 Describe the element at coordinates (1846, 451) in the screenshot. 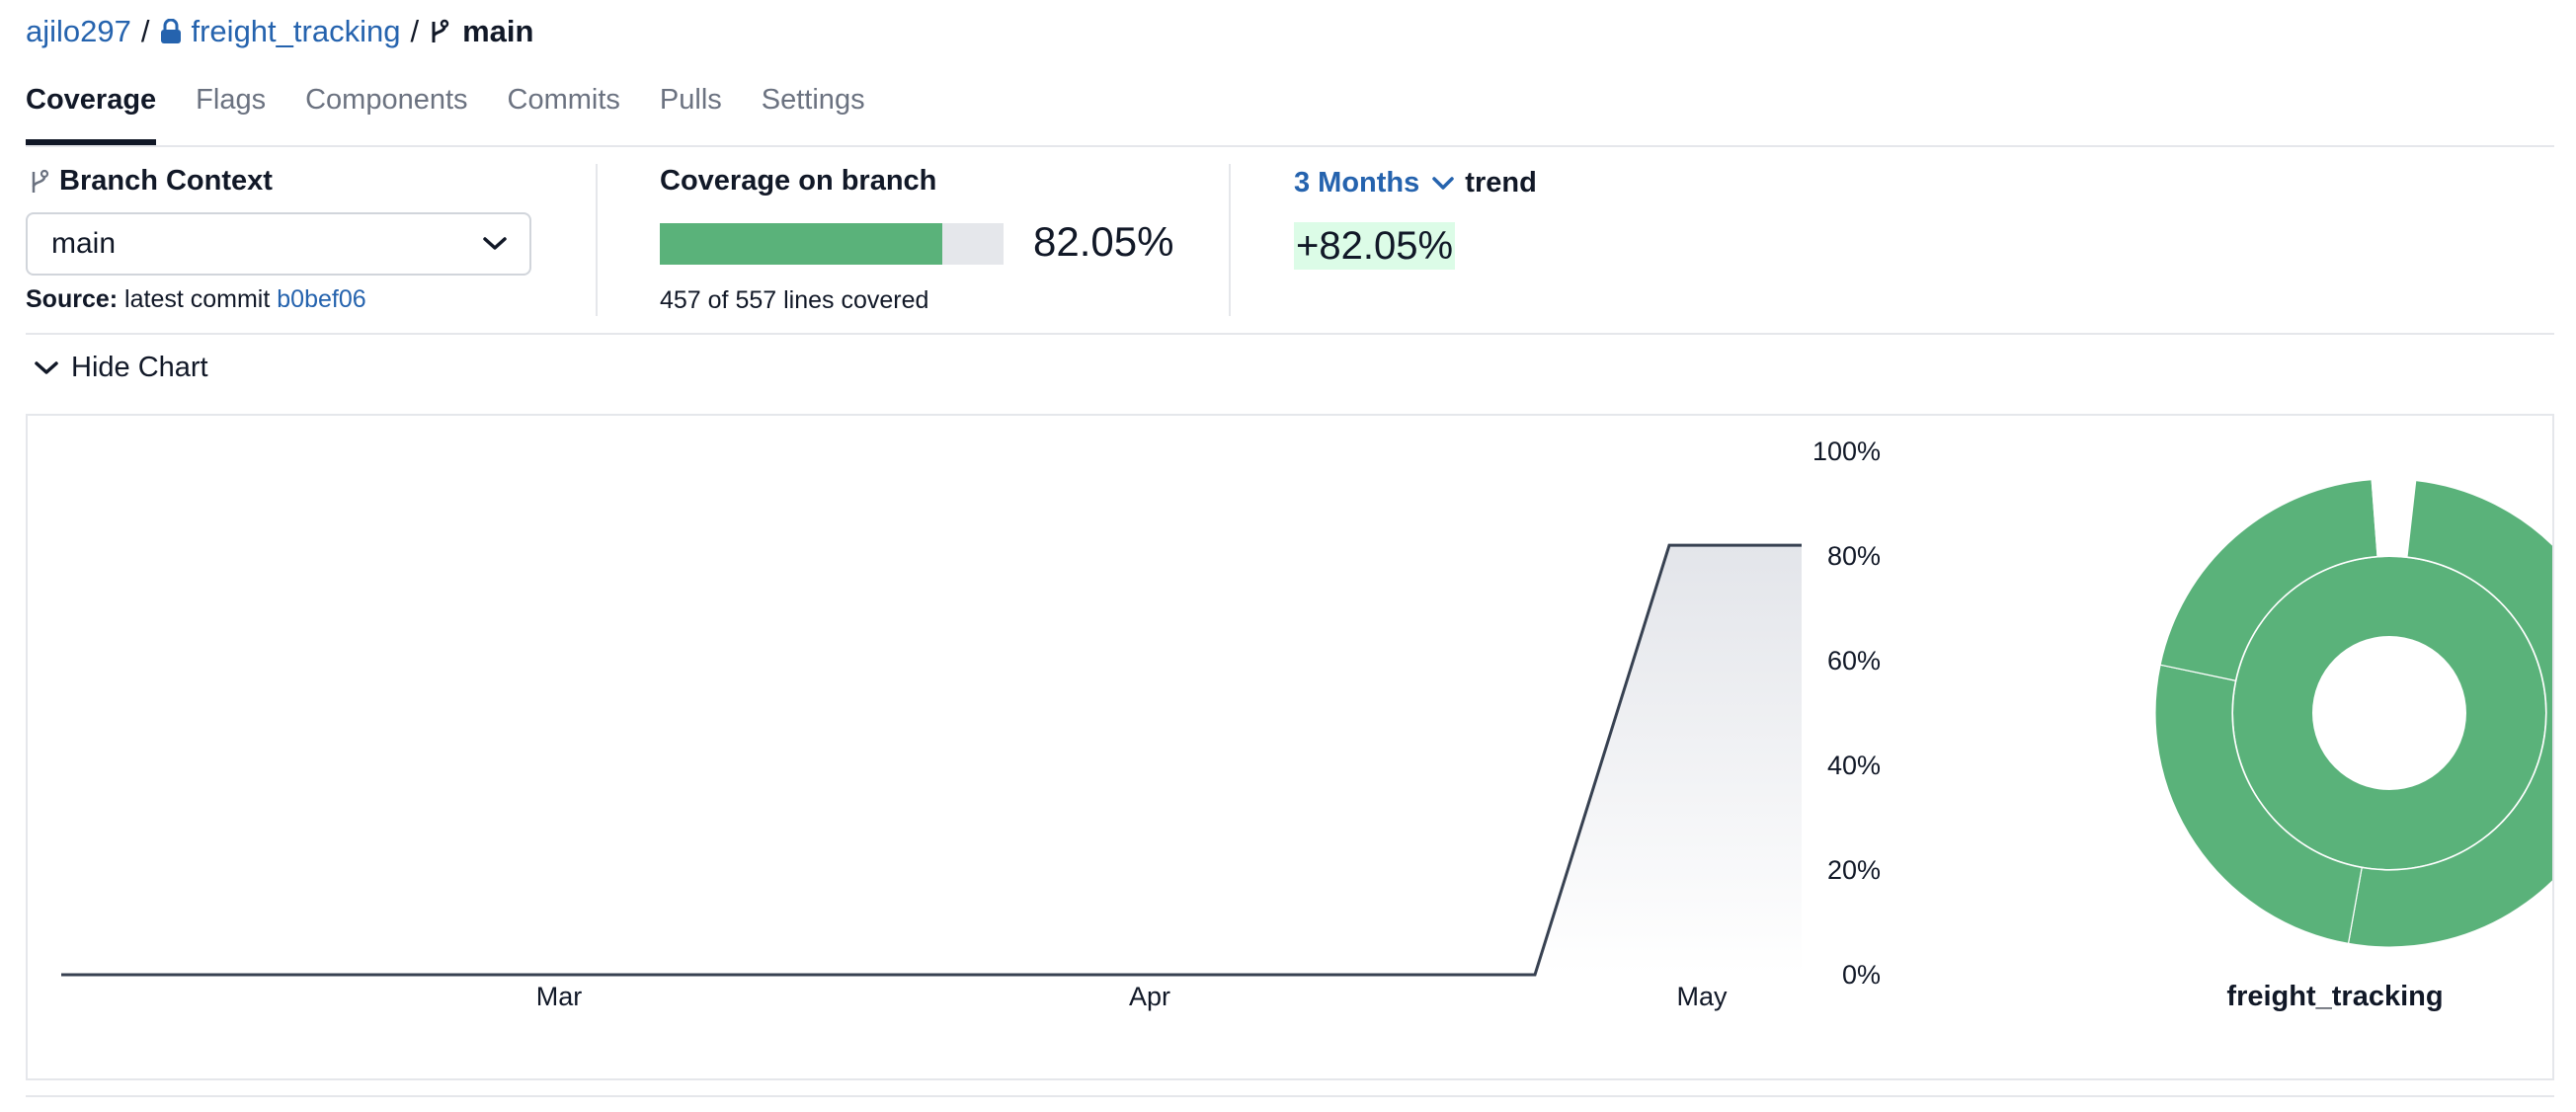

I see `y-tick-label: 100%` at that location.